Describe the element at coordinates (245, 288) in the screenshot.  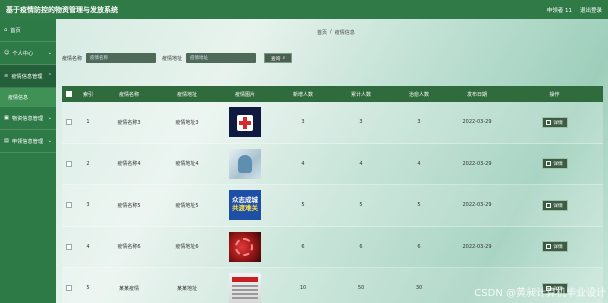
I see `news-image` at that location.